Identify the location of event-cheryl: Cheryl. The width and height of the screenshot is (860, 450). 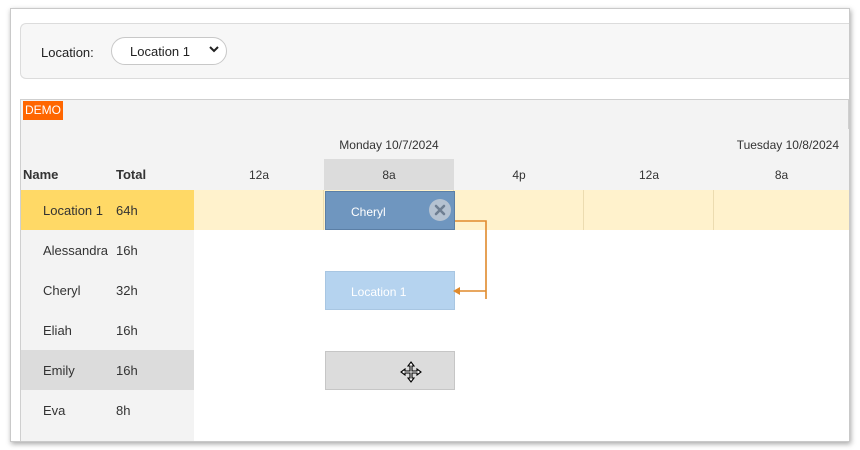
(390, 210).